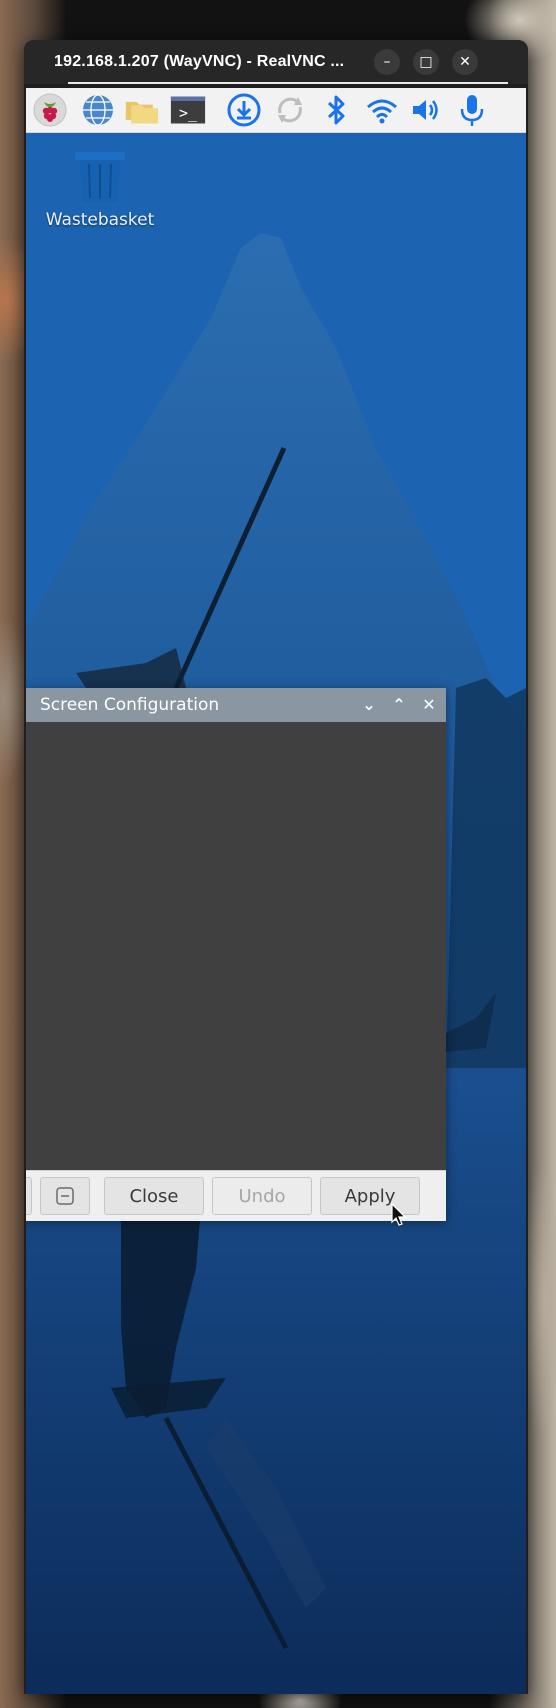  I want to click on wastebasket-label: Wastebasket, so click(100, 220).